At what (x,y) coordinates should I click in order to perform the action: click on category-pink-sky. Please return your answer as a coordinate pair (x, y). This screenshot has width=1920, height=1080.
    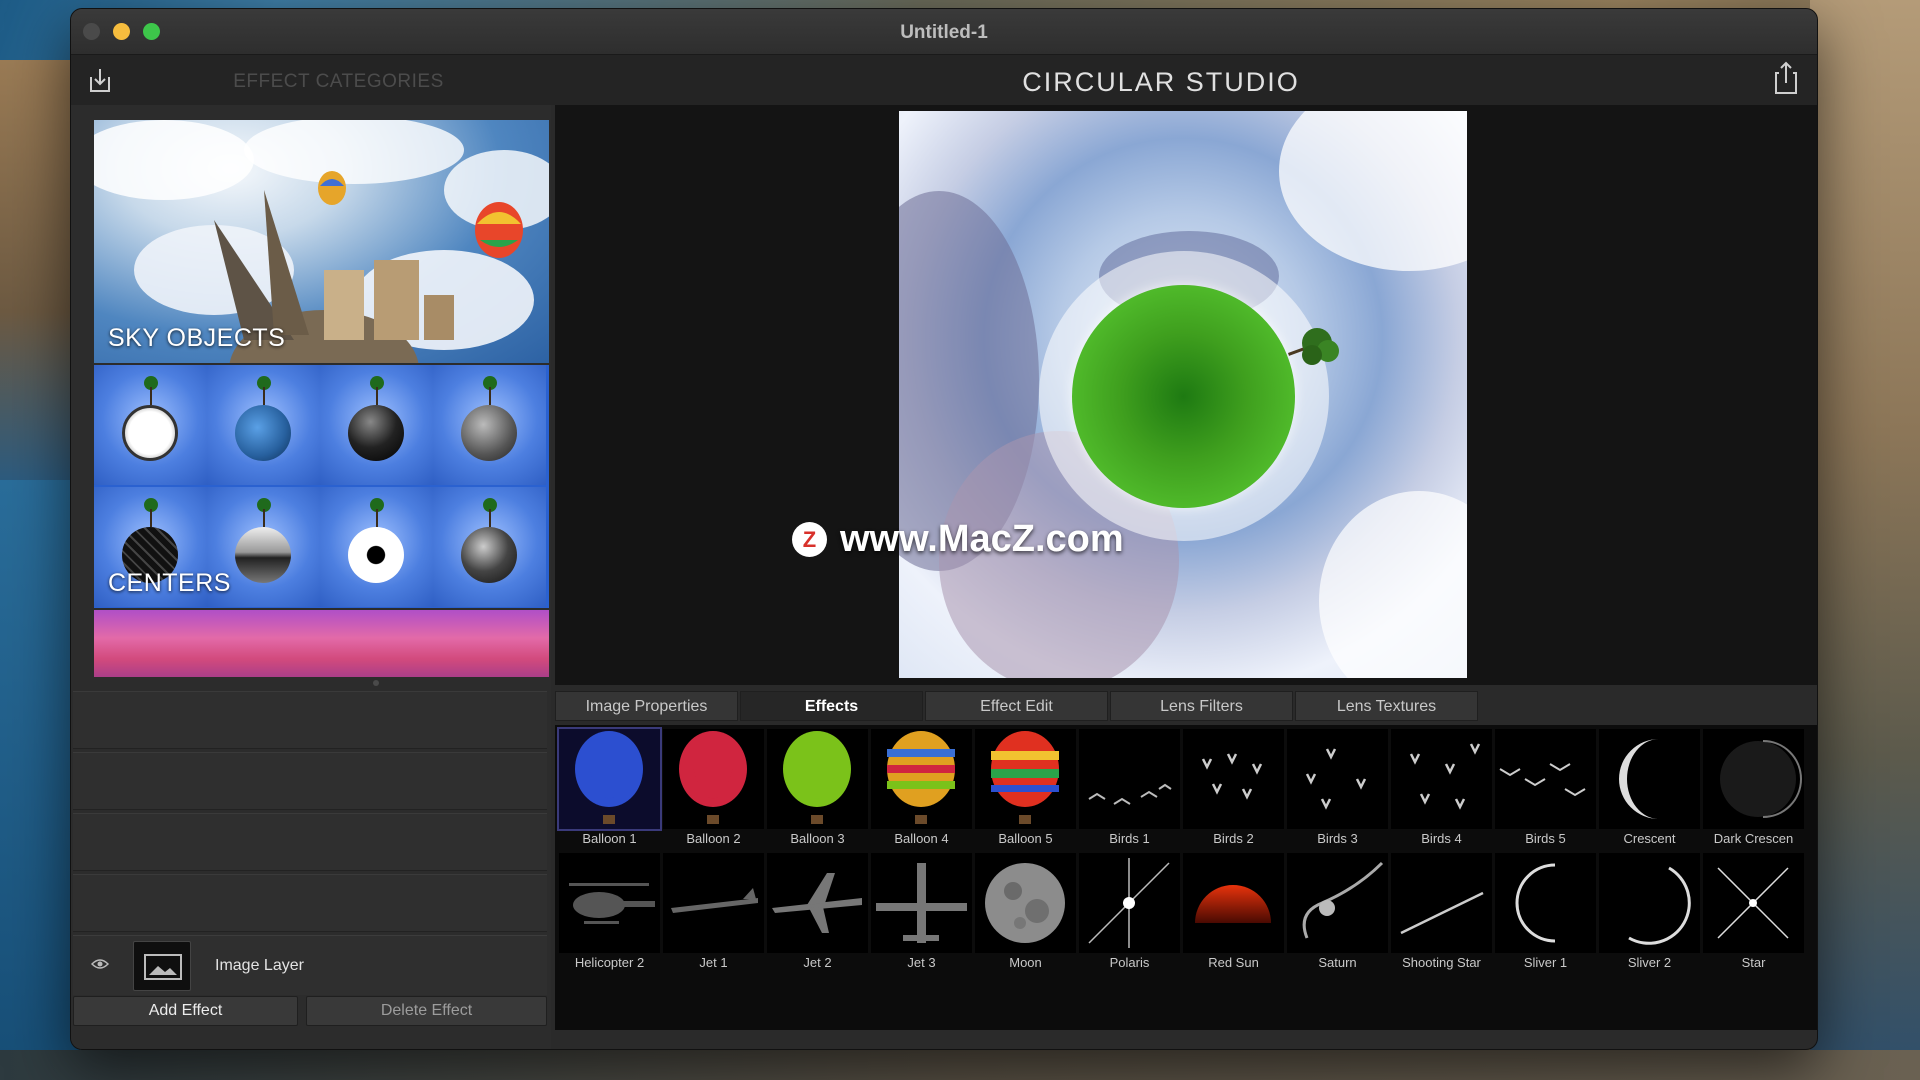
    Looking at the image, I should click on (321, 643).